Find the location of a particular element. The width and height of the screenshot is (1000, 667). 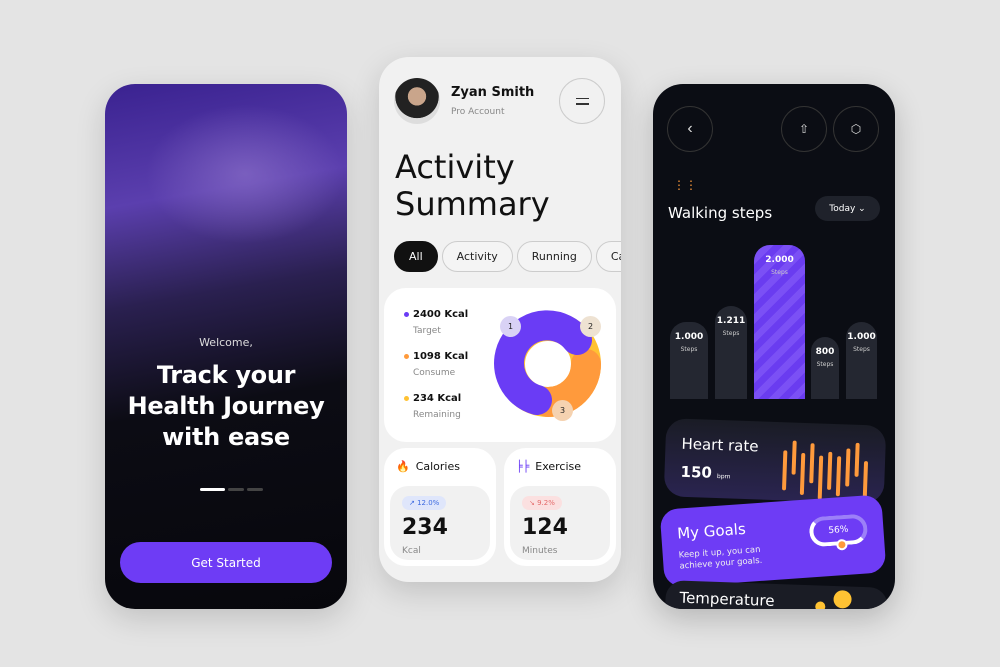

chevron-left-icon: ‹ is located at coordinates (690, 128).